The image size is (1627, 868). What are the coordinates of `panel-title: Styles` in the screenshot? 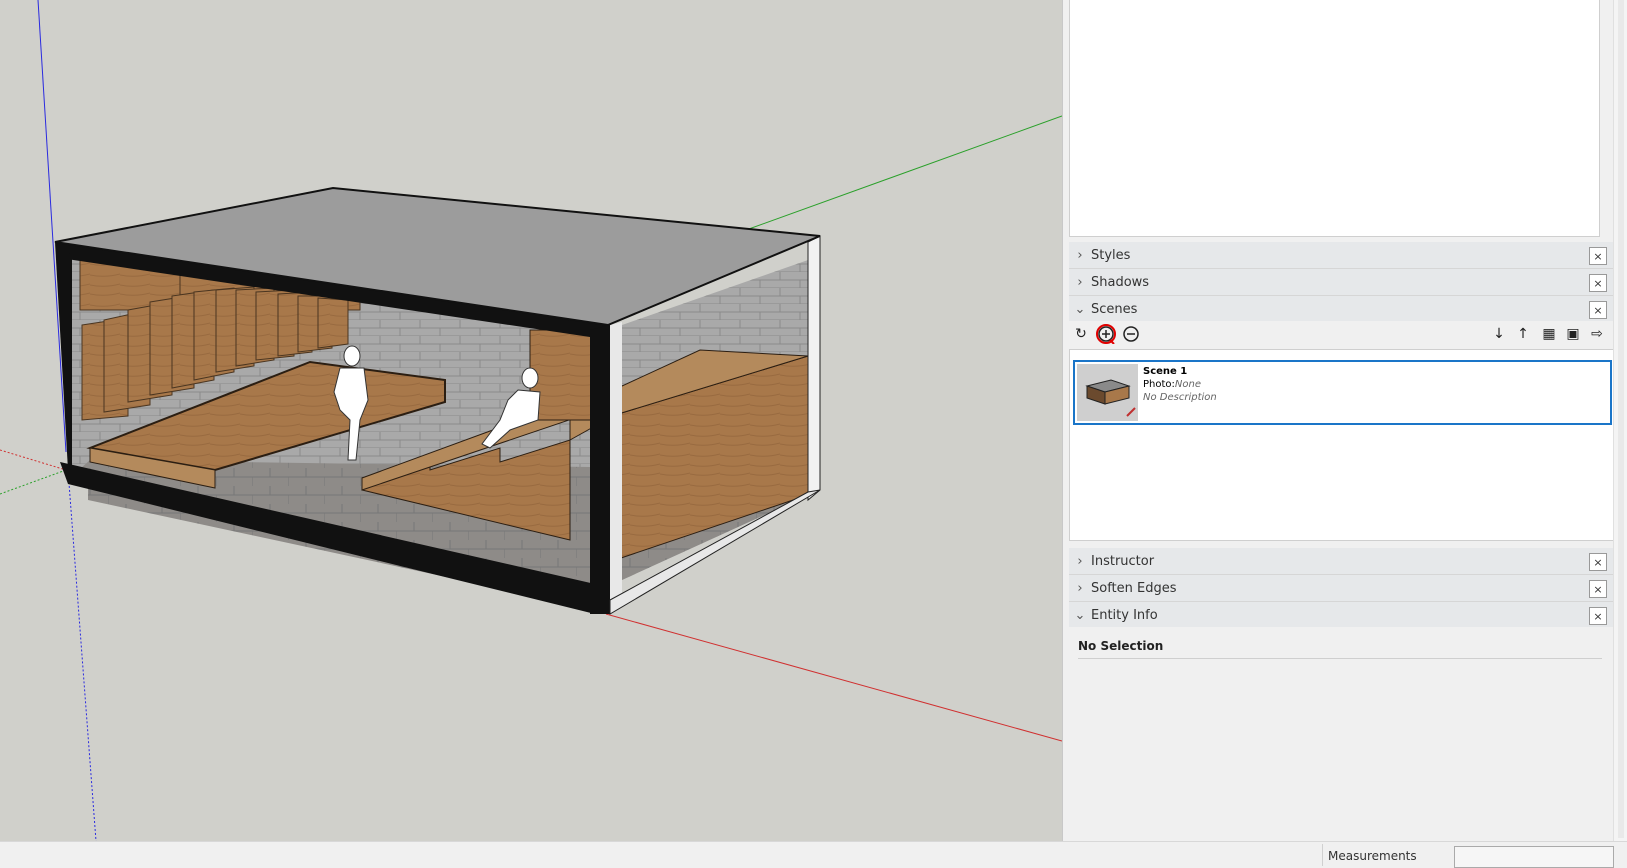 It's located at (1111, 255).